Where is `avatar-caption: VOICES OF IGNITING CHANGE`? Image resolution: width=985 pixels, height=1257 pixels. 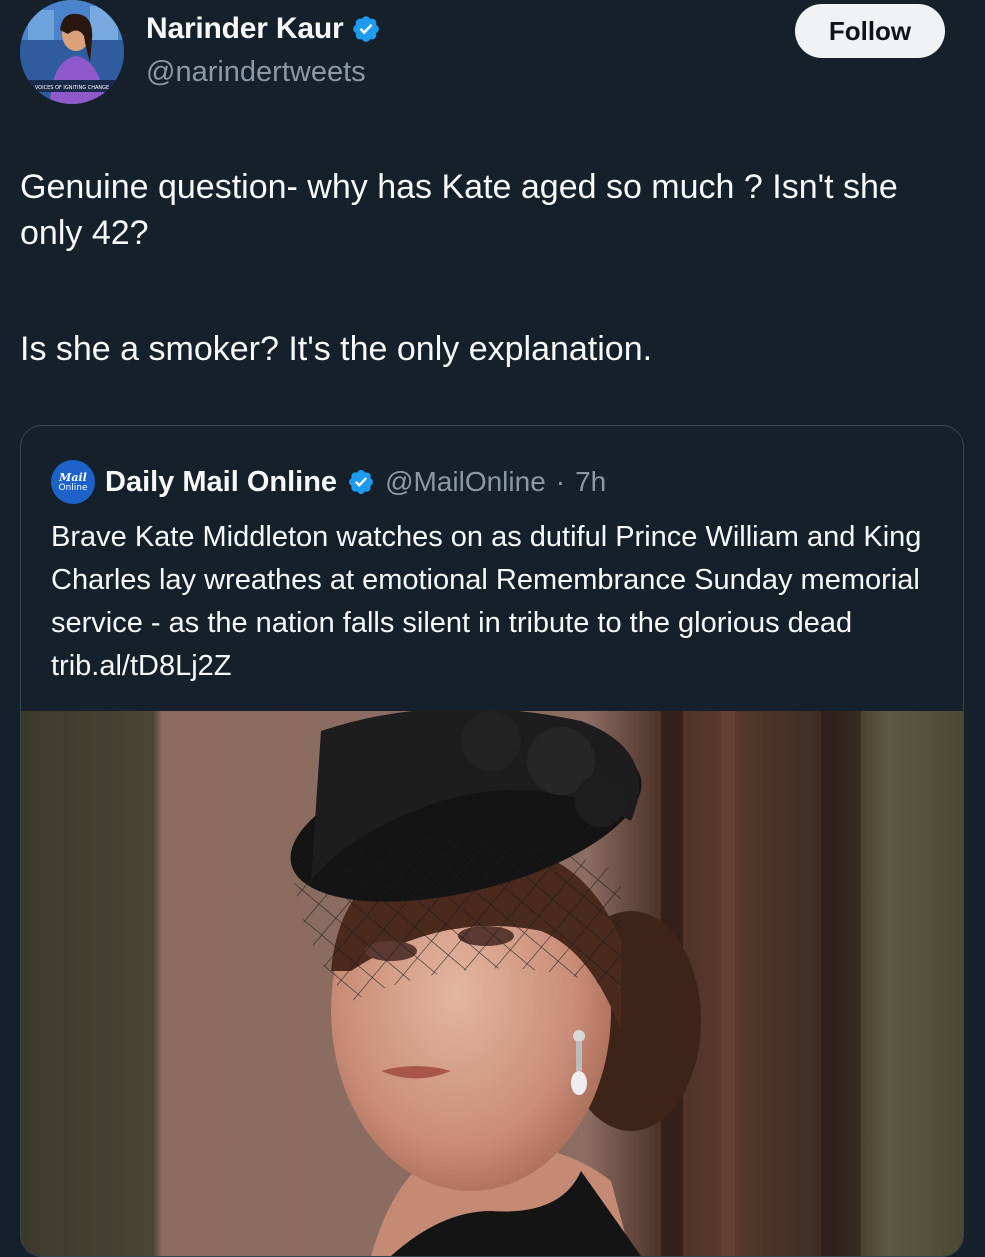
avatar-caption: VOICES OF IGNITING CHANGE is located at coordinates (72, 88).